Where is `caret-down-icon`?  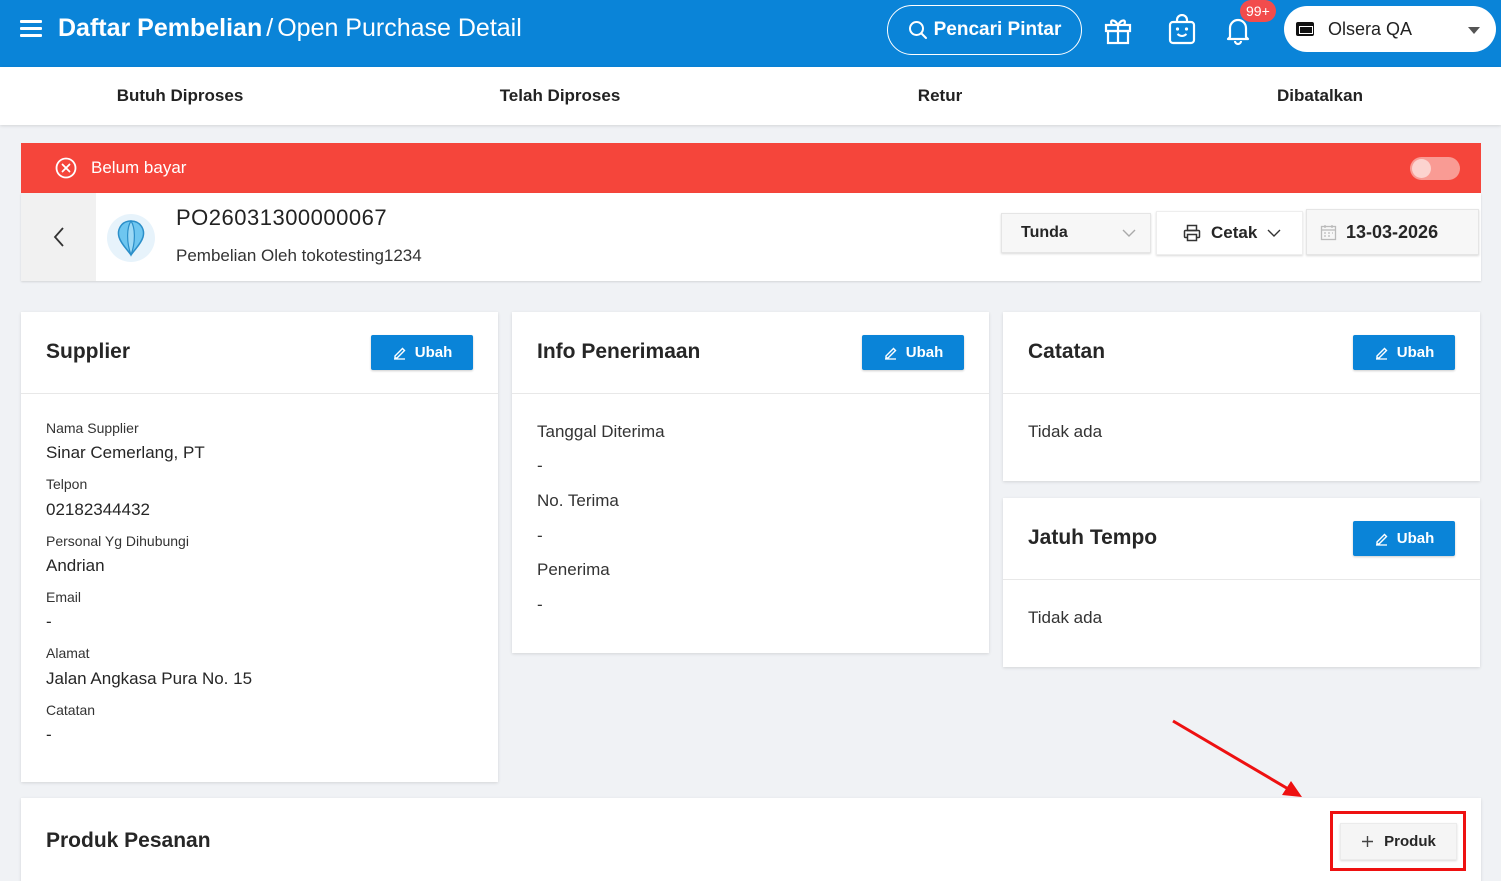
caret-down-icon is located at coordinates (1474, 30).